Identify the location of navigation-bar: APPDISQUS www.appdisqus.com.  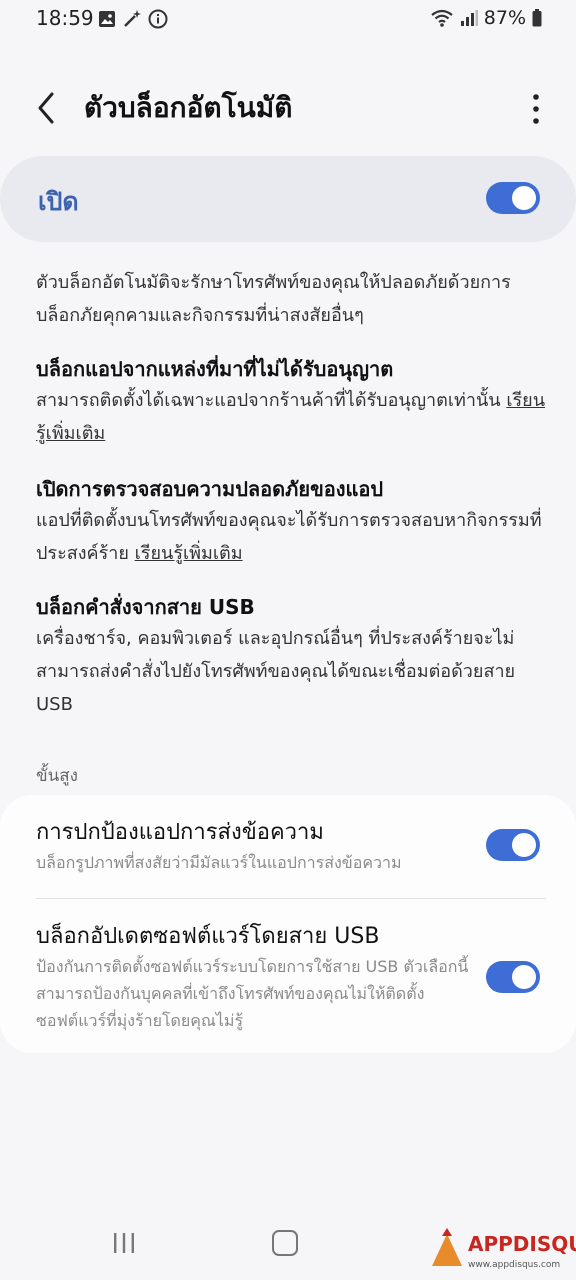
(288, 1243).